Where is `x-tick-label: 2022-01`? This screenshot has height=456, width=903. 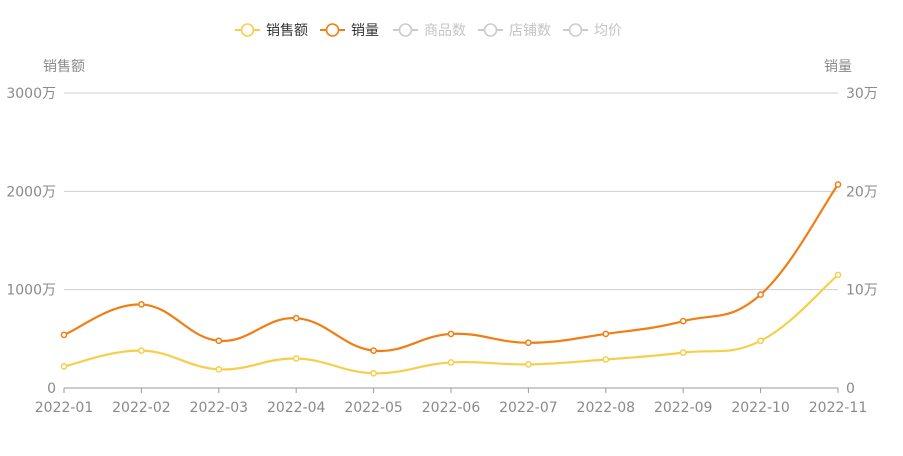
x-tick-label: 2022-01 is located at coordinates (64, 408).